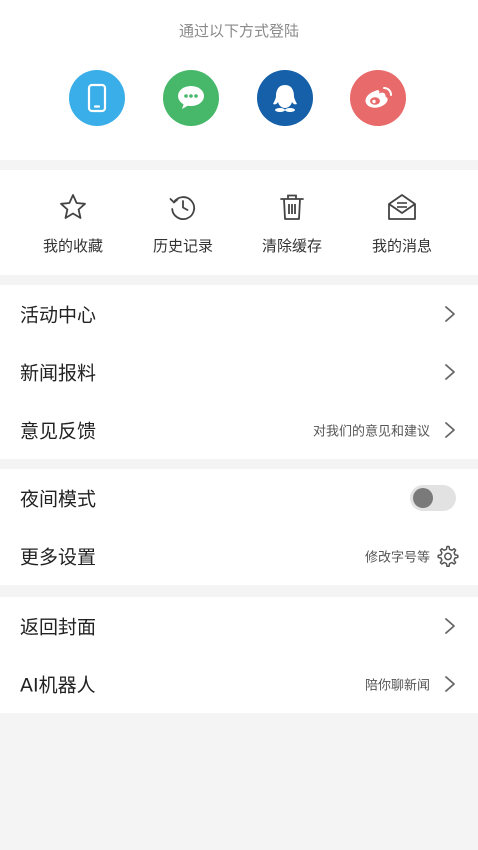  What do you see at coordinates (239, 556) in the screenshot?
I see `menu-item-more-settings: 更多设置 修改字号等` at bounding box center [239, 556].